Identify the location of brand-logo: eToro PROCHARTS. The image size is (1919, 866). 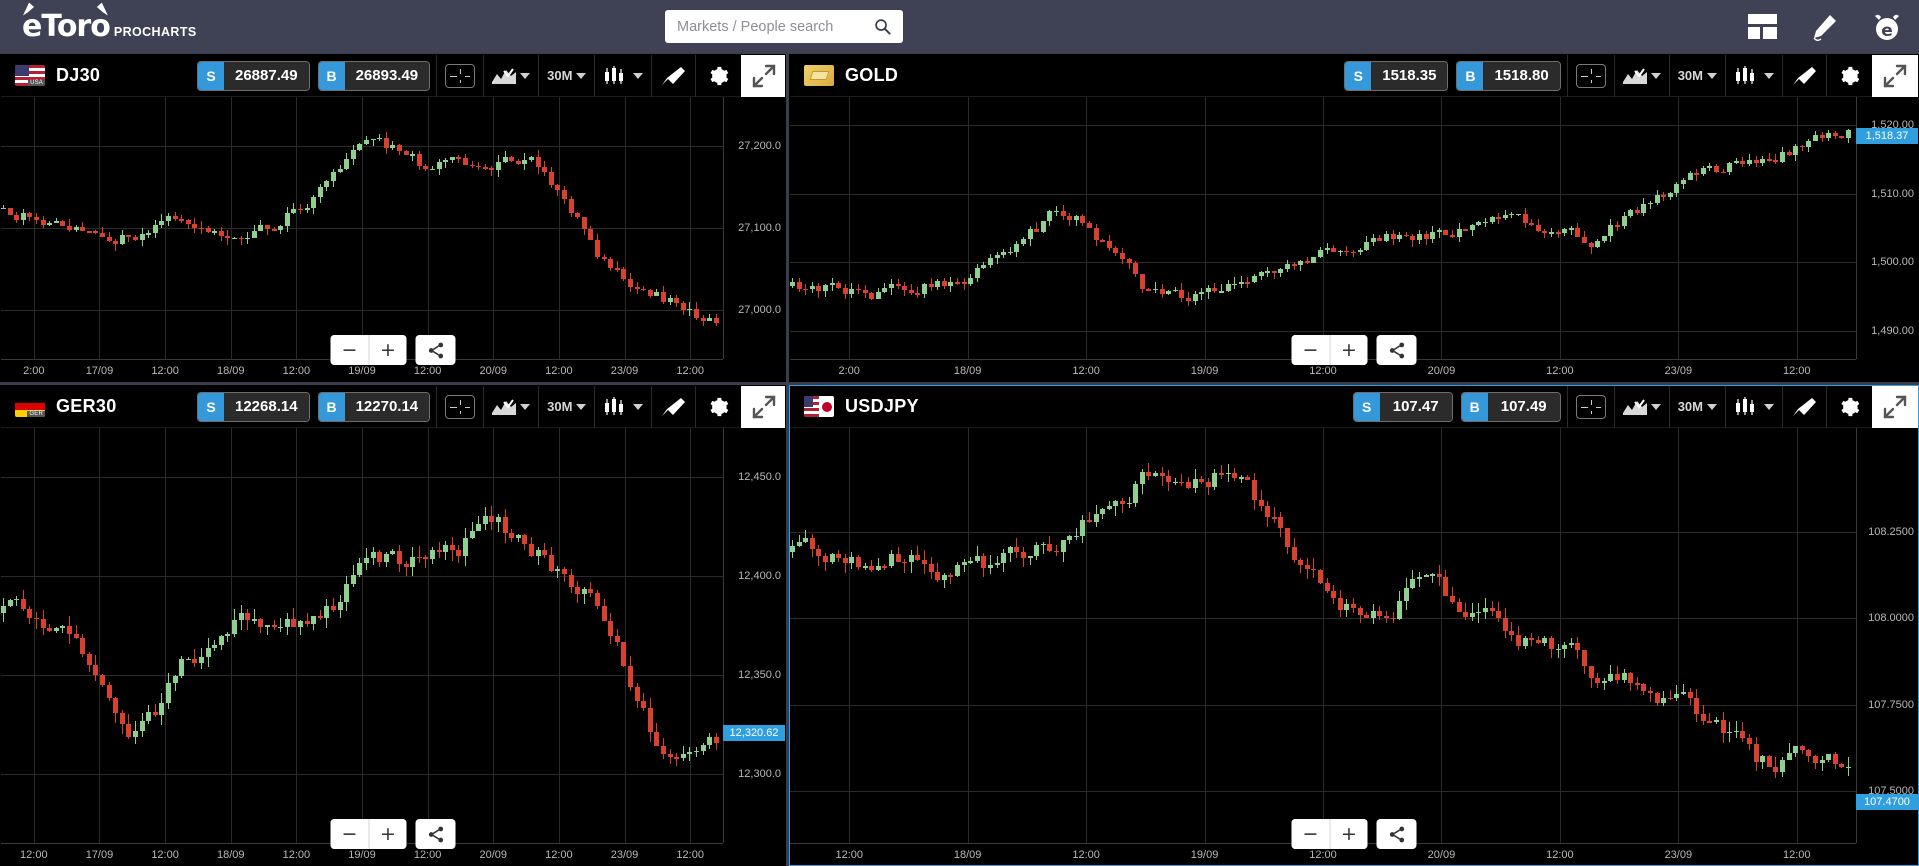
(98, 22).